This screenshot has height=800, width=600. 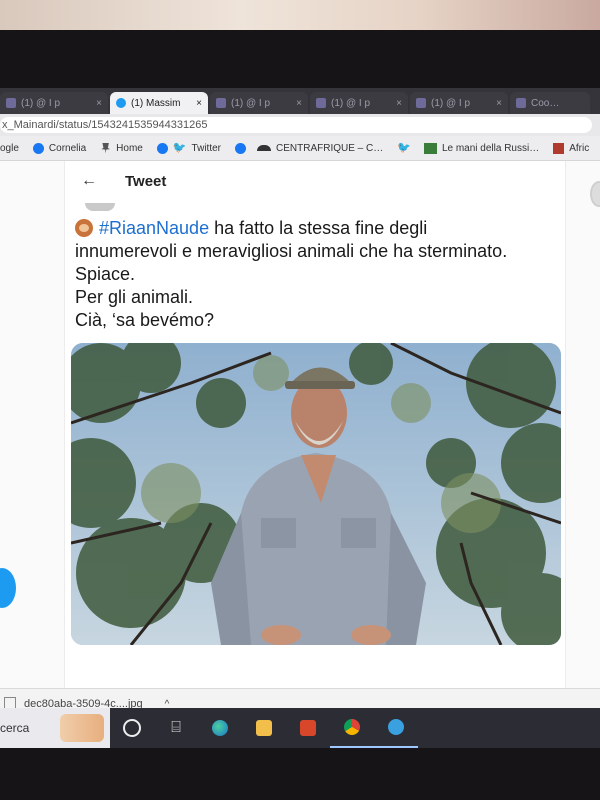 What do you see at coordinates (100, 207) in the screenshot?
I see `avatar` at bounding box center [100, 207].